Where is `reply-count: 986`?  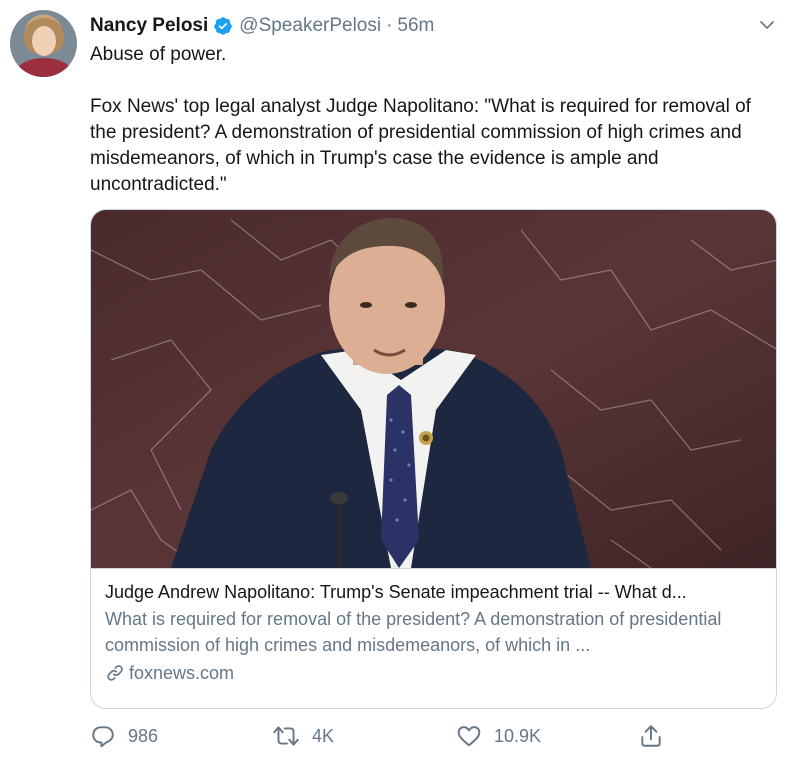 reply-count: 986 is located at coordinates (143, 735).